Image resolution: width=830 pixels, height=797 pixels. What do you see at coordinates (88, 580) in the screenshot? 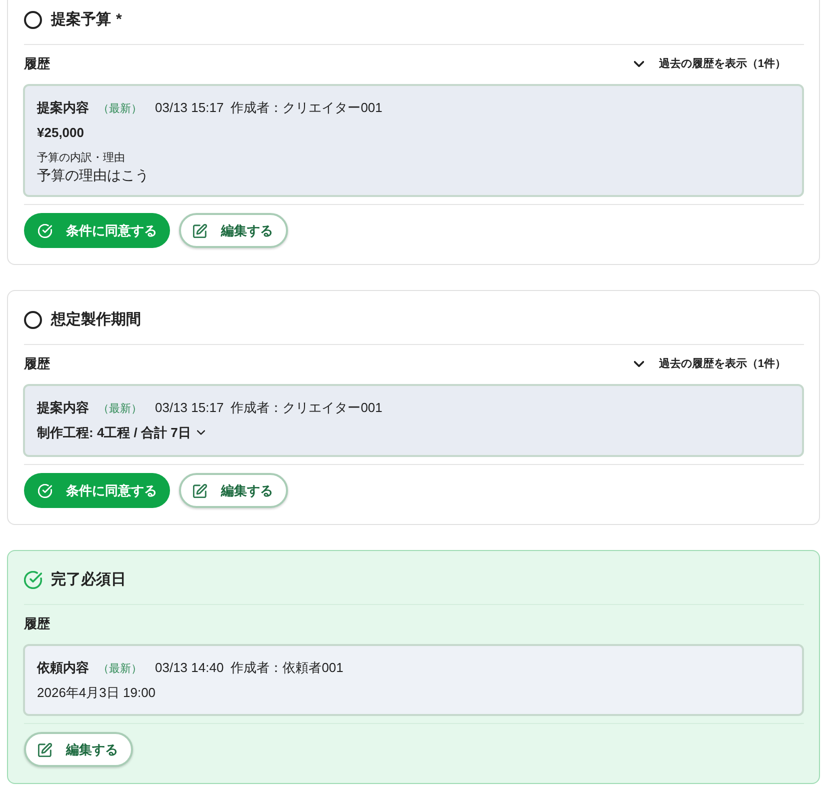
I see `section-title: 完了必須日` at bounding box center [88, 580].